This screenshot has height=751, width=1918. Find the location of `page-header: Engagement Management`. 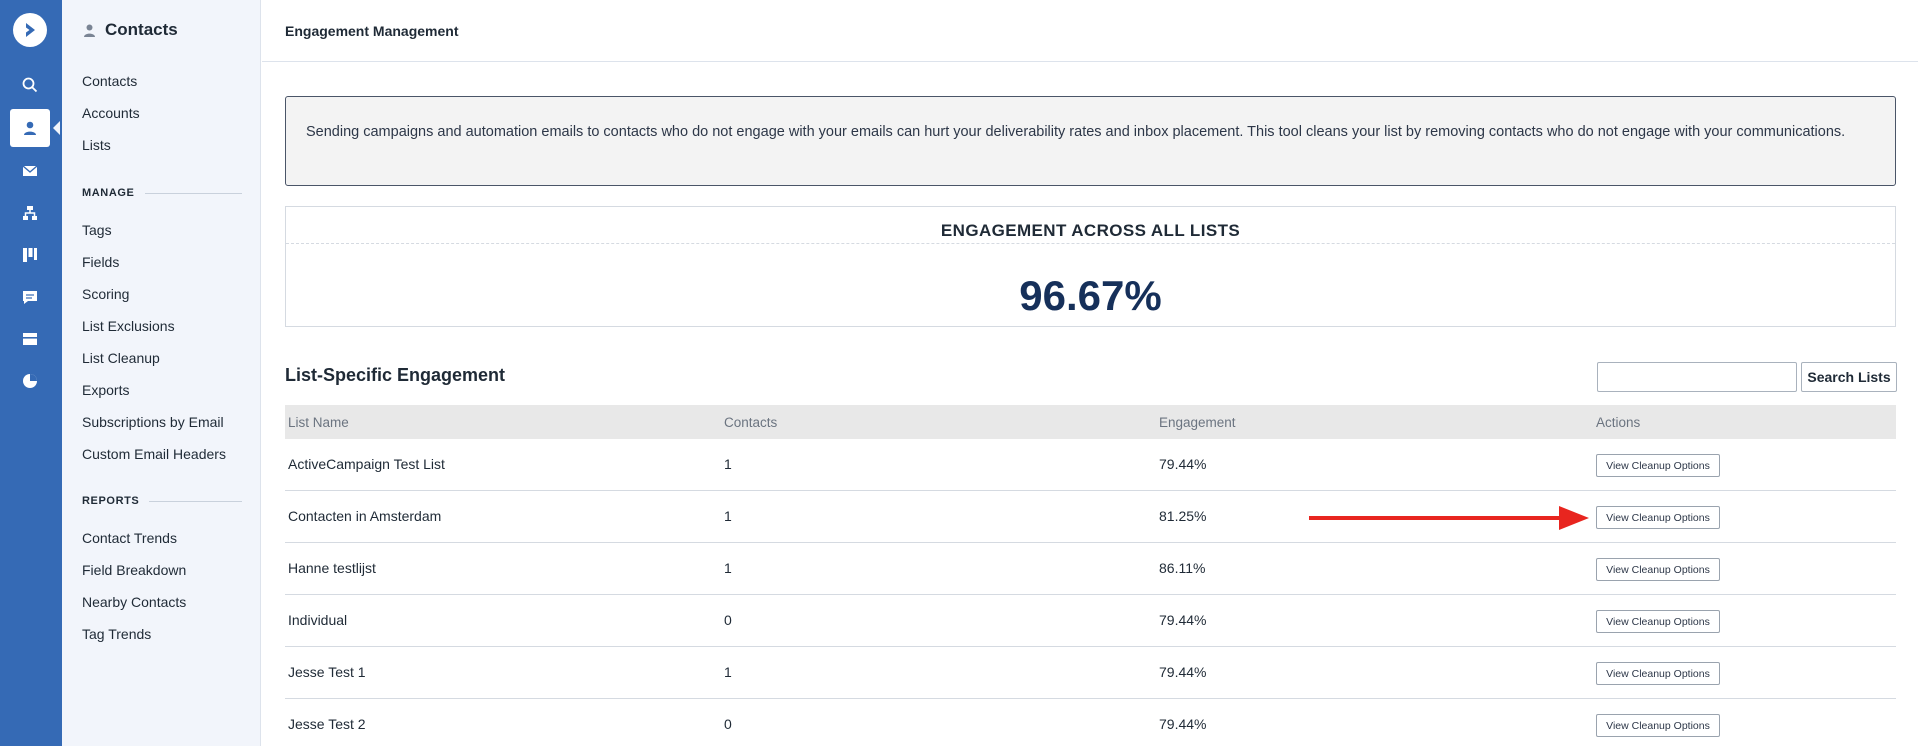

page-header: Engagement Management is located at coordinates (1090, 31).